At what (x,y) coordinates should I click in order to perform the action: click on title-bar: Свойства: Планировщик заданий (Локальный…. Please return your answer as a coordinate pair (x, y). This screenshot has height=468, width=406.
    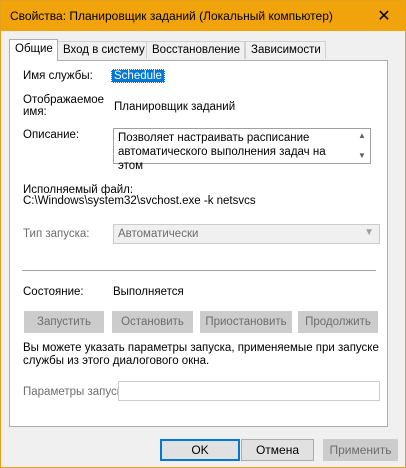
    Looking at the image, I should click on (203, 16).